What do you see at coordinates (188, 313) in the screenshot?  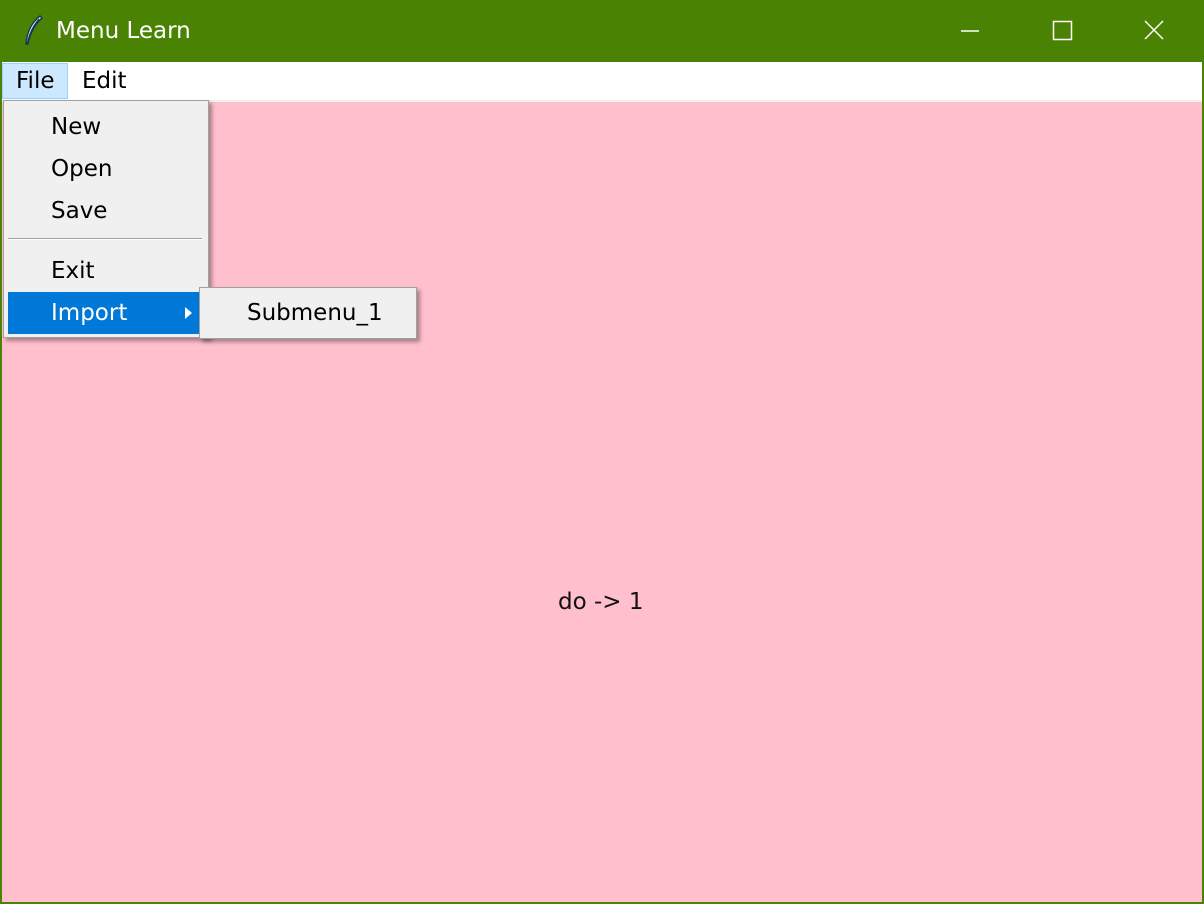 I see `submenu-arrow-icon` at bounding box center [188, 313].